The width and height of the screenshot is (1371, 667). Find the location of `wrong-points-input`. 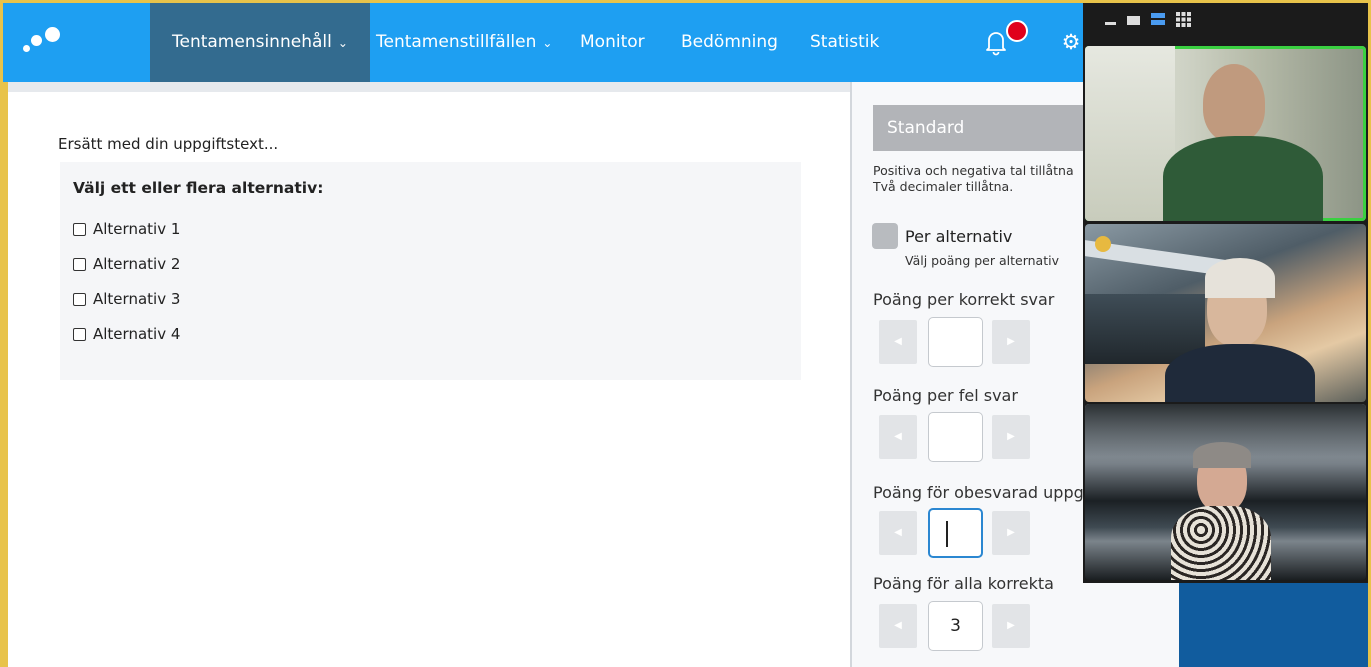

wrong-points-input is located at coordinates (955, 437).